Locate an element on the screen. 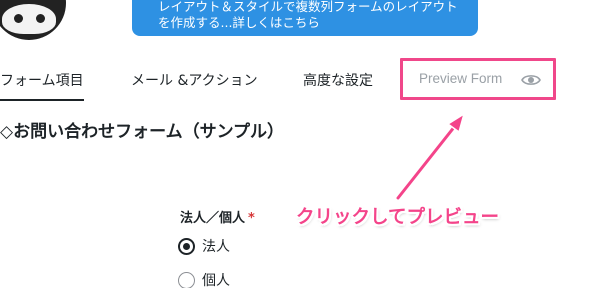 This screenshot has width=598, height=288. tip-banner: レイアウト＆スタイルで複数列フォームのレイアウト を作成する...詳しくはこちら is located at coordinates (305, 18).